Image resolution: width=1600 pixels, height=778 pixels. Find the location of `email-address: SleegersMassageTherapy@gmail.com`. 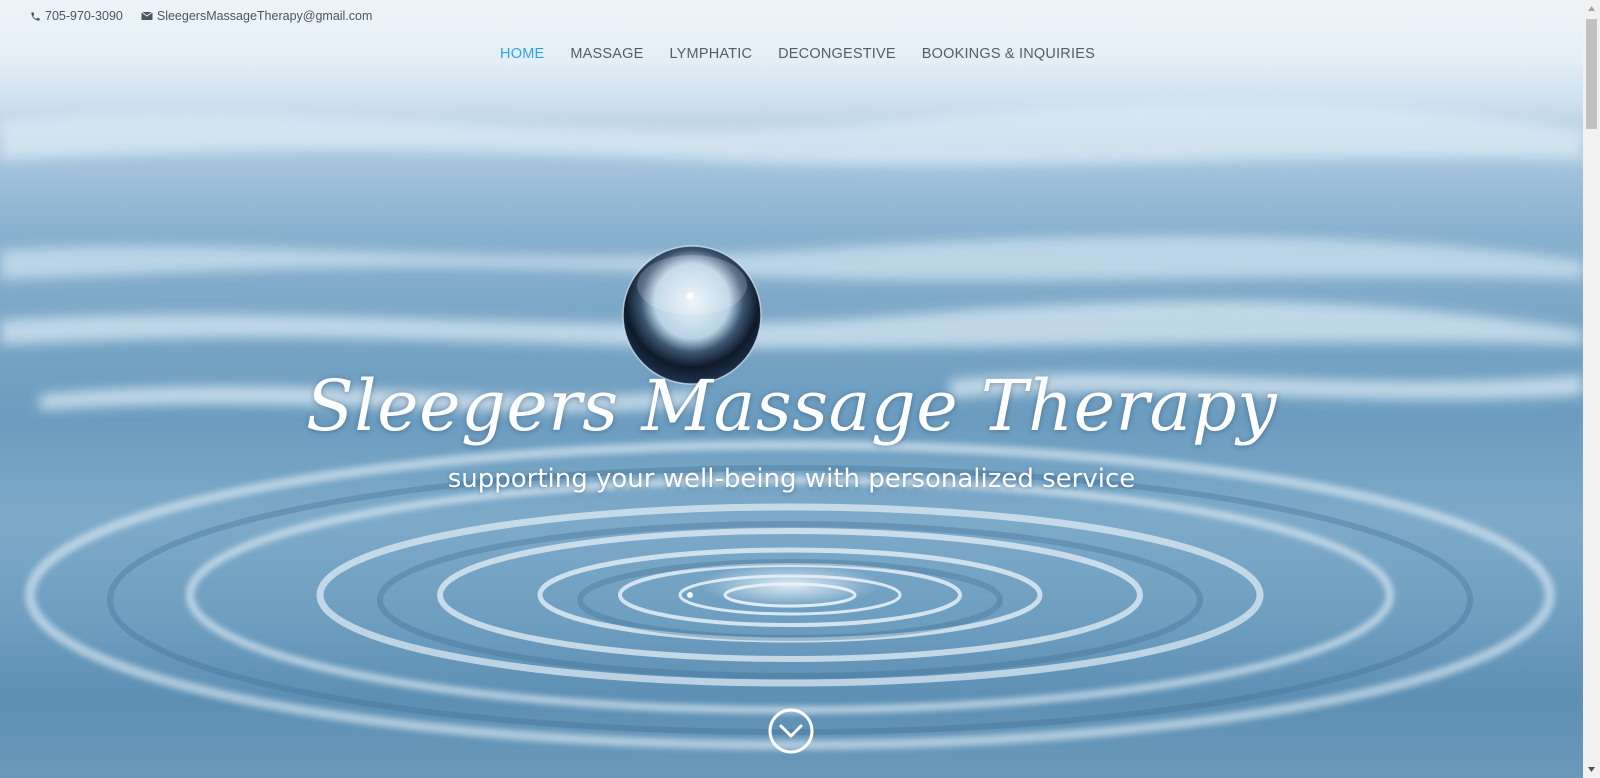

email-address: SleegersMassageTherapy@gmail.com is located at coordinates (265, 16).